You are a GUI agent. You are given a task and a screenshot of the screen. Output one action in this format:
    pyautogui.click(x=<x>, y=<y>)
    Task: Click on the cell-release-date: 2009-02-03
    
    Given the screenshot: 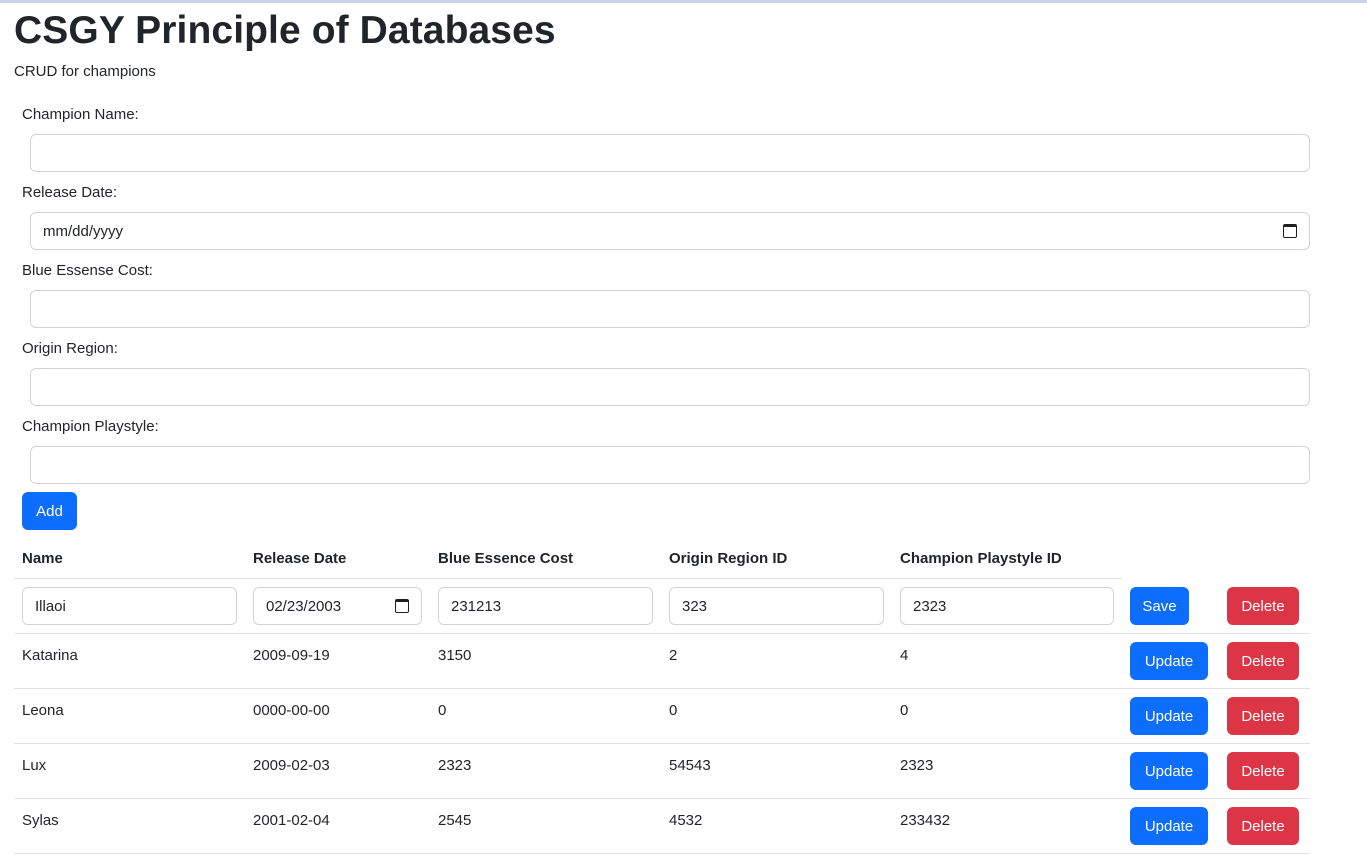 What is the action you would take?
    pyautogui.click(x=291, y=765)
    